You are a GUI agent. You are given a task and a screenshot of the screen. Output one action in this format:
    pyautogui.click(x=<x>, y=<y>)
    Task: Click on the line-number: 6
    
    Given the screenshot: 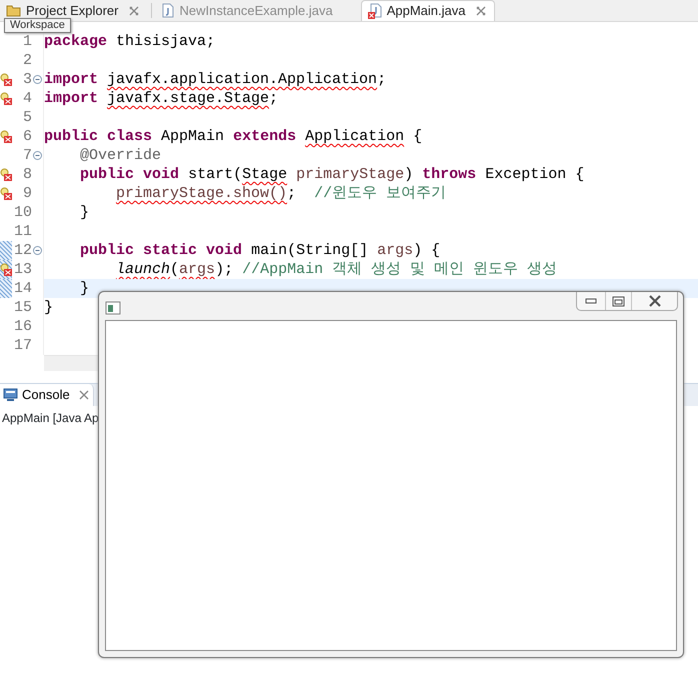 What is the action you would take?
    pyautogui.click(x=27, y=136)
    